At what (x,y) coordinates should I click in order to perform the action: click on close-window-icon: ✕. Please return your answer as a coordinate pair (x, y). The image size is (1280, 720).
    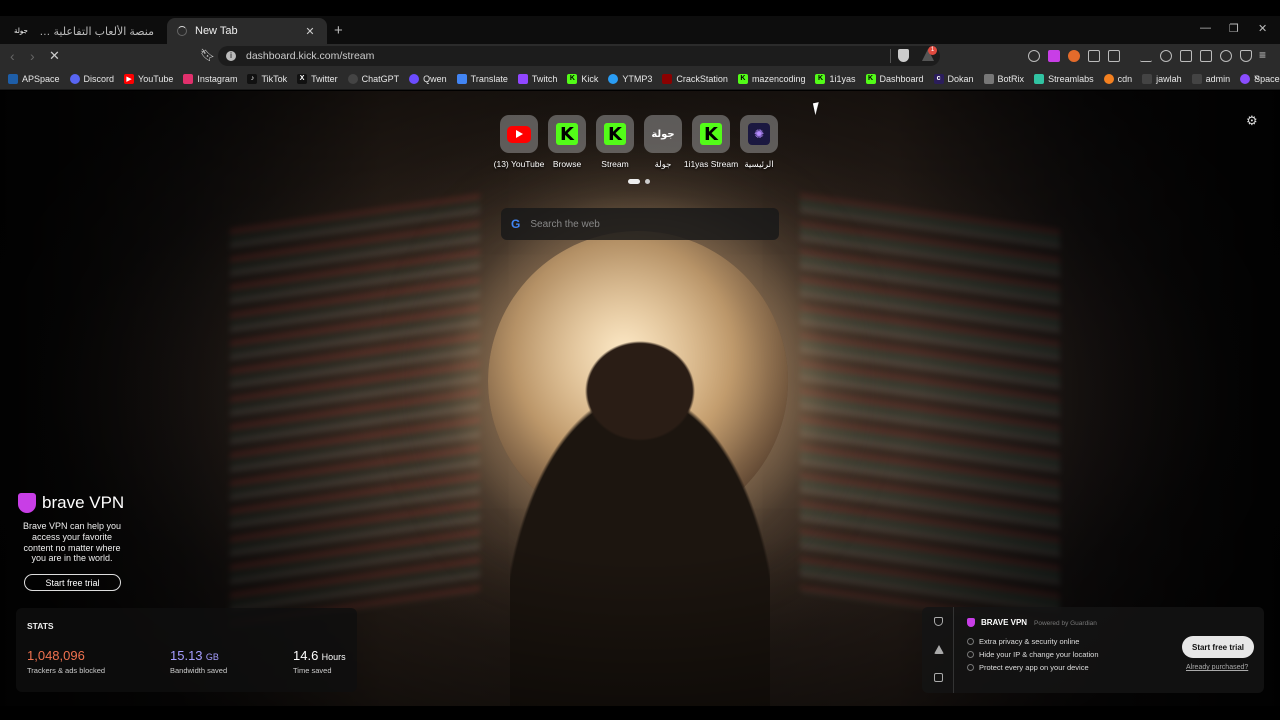
    Looking at the image, I should click on (1262, 28).